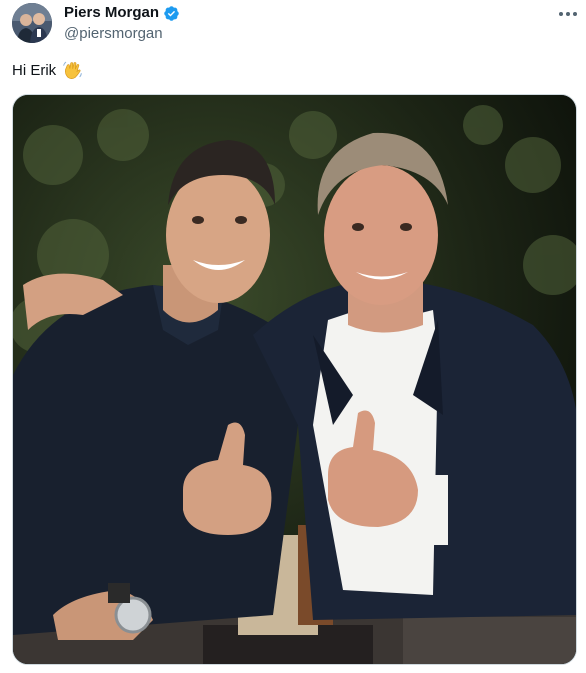  I want to click on more-options-button, so click(568, 14).